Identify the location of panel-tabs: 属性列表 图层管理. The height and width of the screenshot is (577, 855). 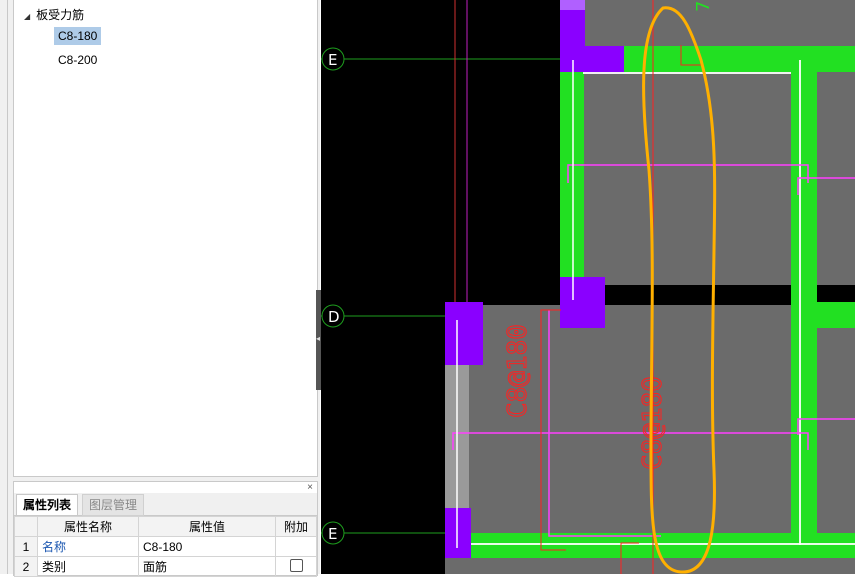
(165, 504).